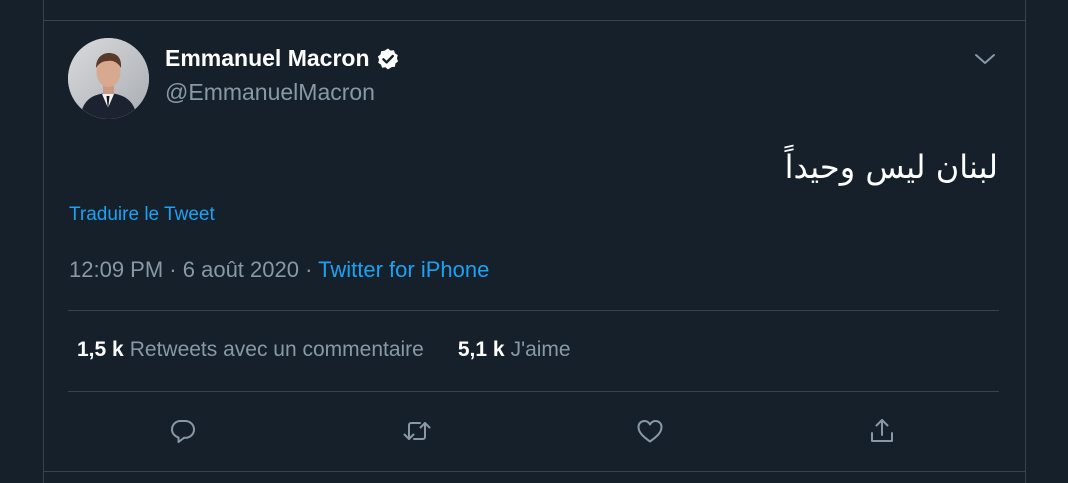 The image size is (1068, 483). I want to click on retweet-button, so click(417, 431).